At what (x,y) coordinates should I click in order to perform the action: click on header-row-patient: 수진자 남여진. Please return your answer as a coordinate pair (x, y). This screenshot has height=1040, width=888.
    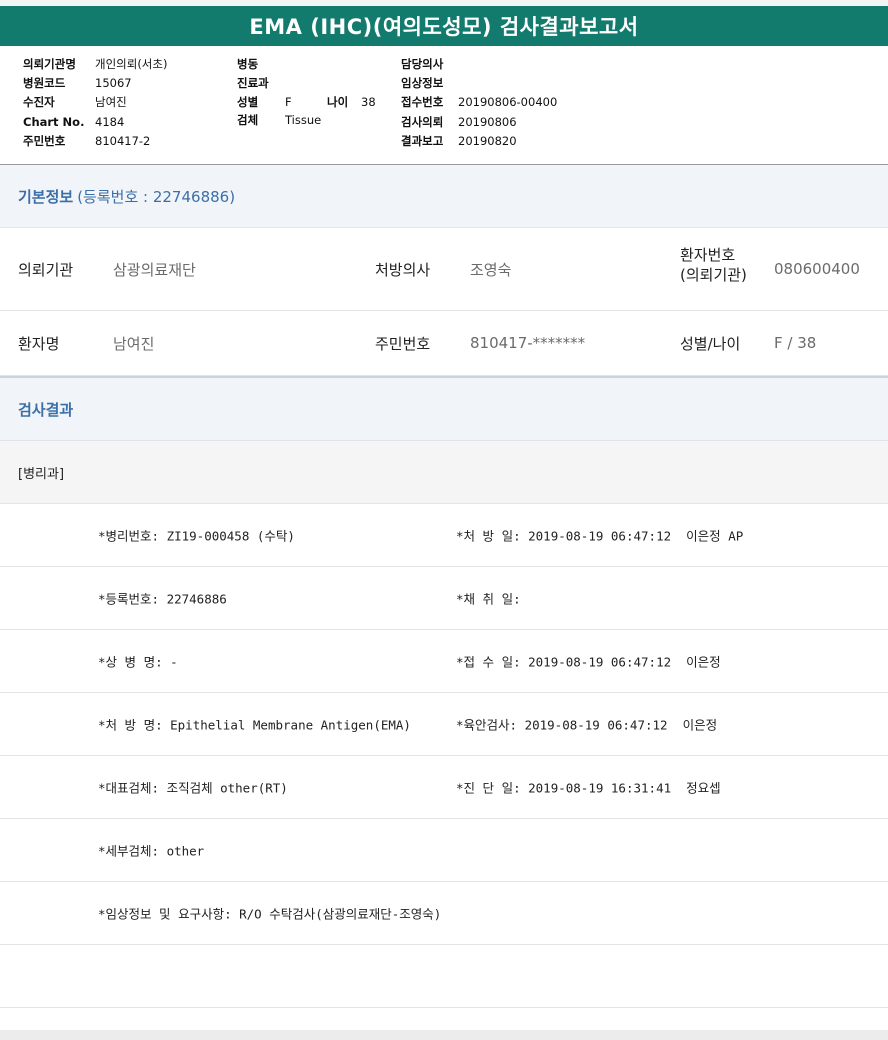
    Looking at the image, I should click on (75, 101).